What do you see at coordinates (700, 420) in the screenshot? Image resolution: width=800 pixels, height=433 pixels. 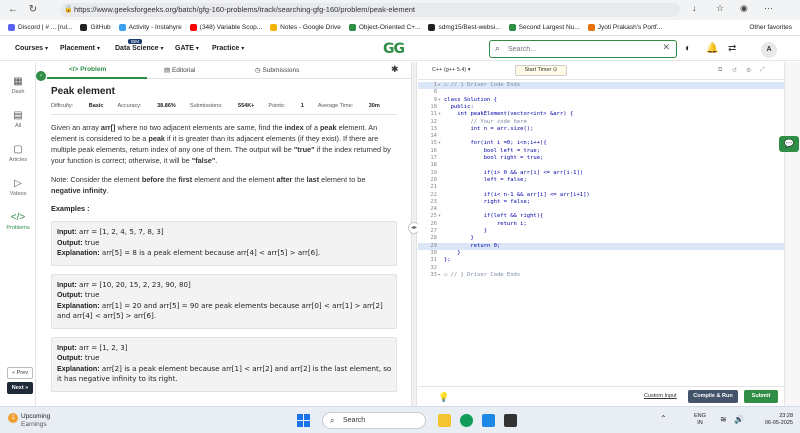 I see `language-indicator: ENG IN` at bounding box center [700, 420].